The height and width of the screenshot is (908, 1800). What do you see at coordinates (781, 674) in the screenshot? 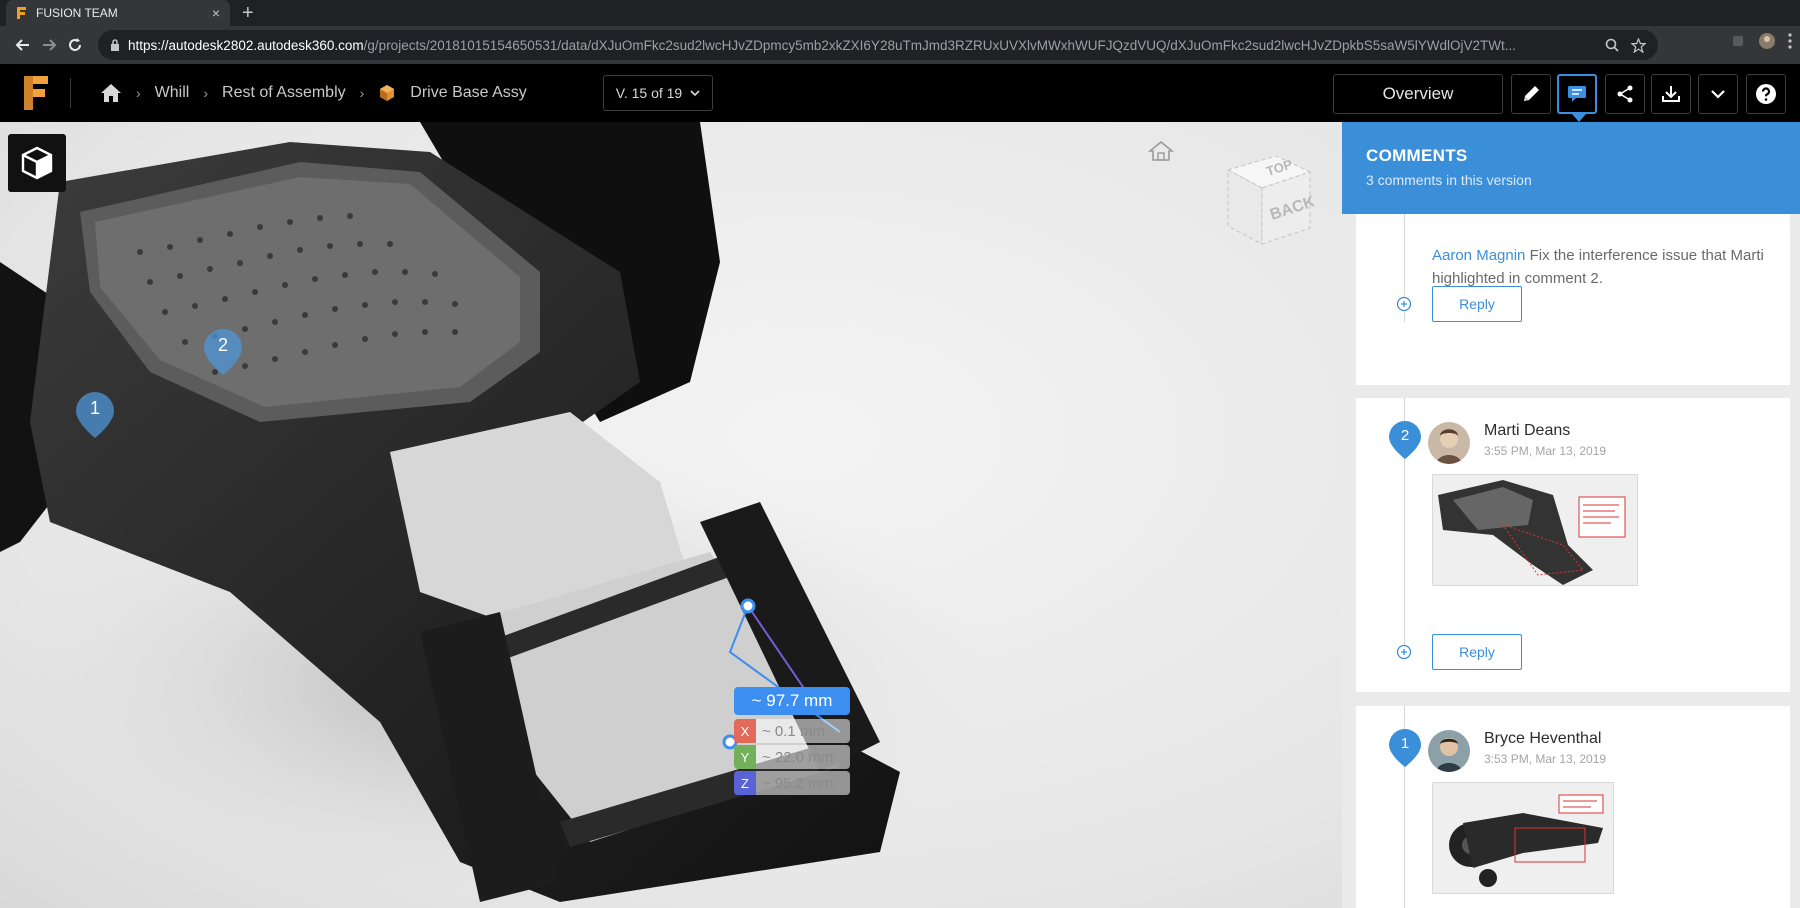
I see `measurement-lines` at bounding box center [781, 674].